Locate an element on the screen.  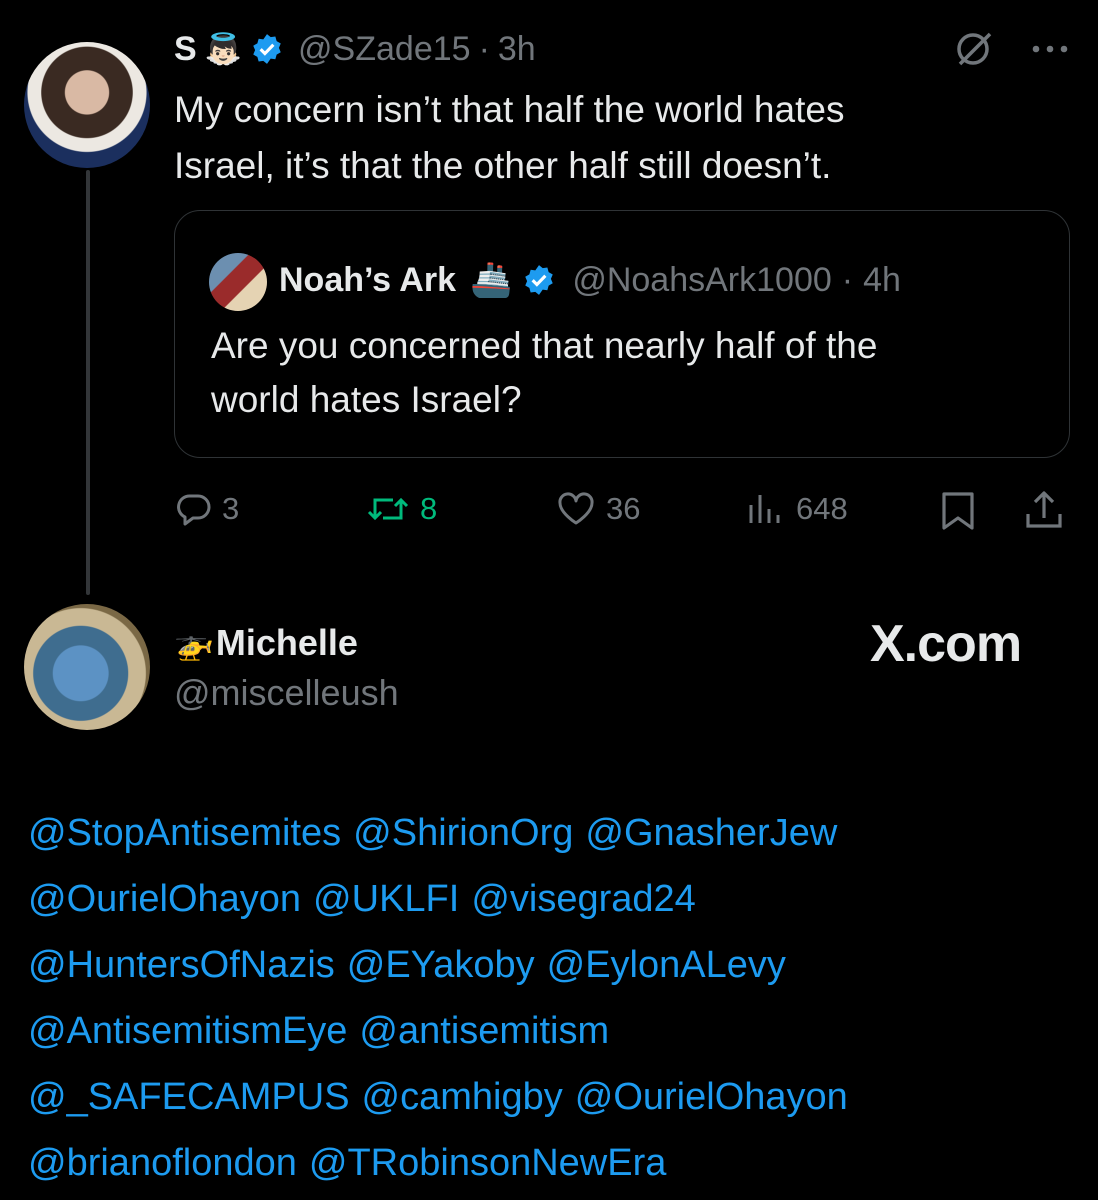
more-icon is located at coordinates (1050, 49).